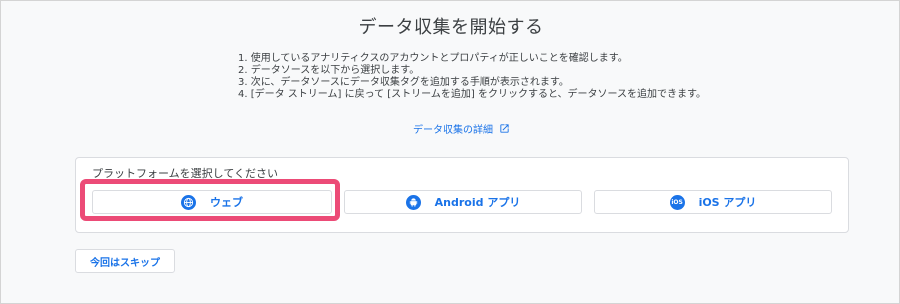  I want to click on open-in-new-icon, so click(504, 128).